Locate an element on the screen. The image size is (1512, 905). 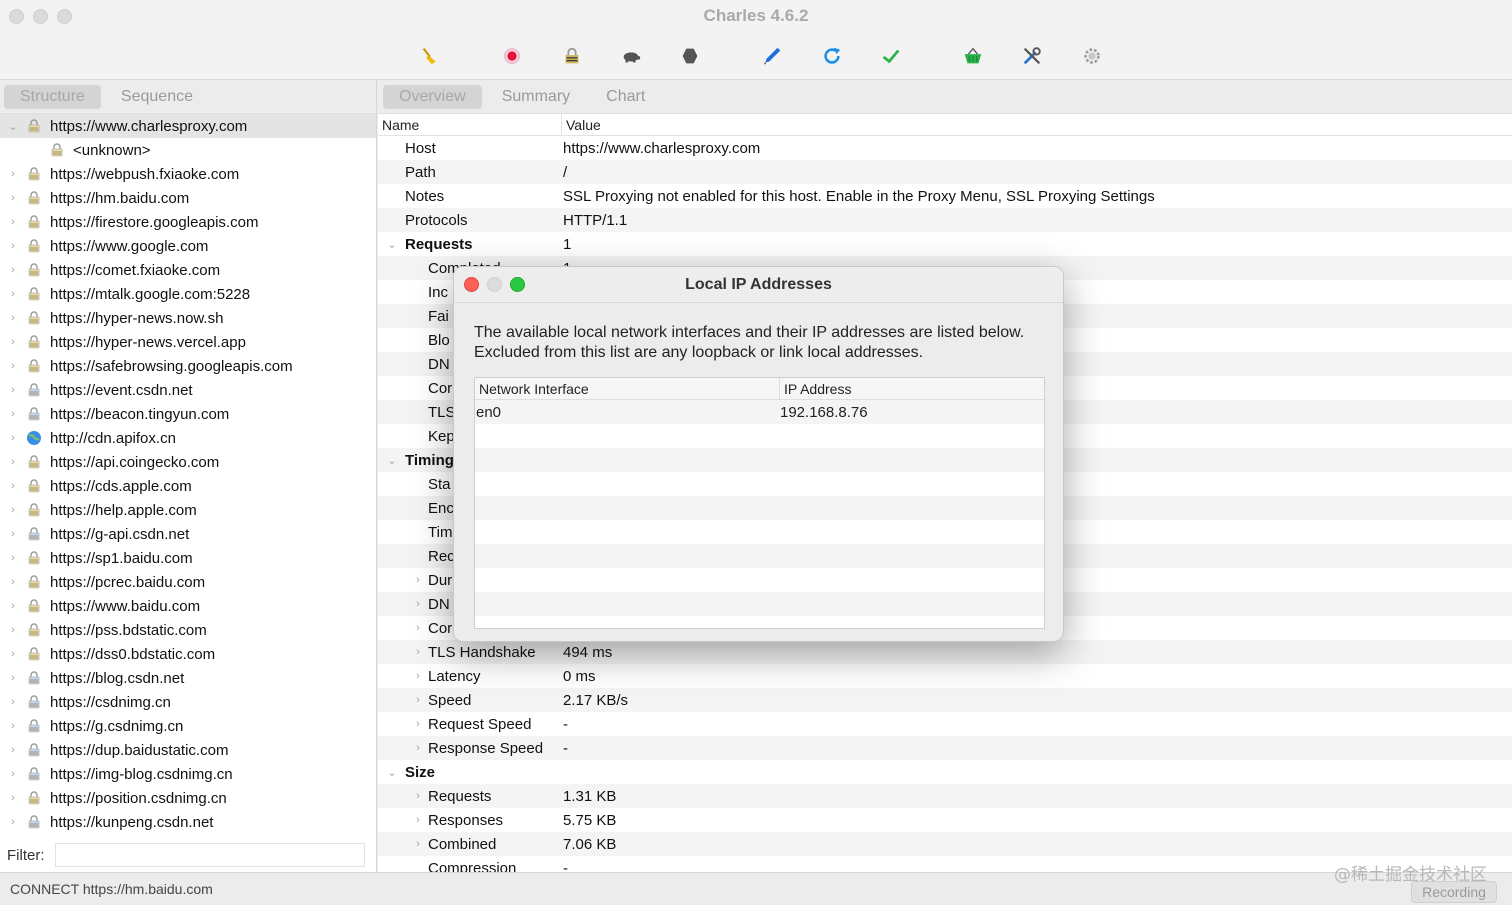
host-tree-row: › https://www.google.com is located at coordinates (188, 246).